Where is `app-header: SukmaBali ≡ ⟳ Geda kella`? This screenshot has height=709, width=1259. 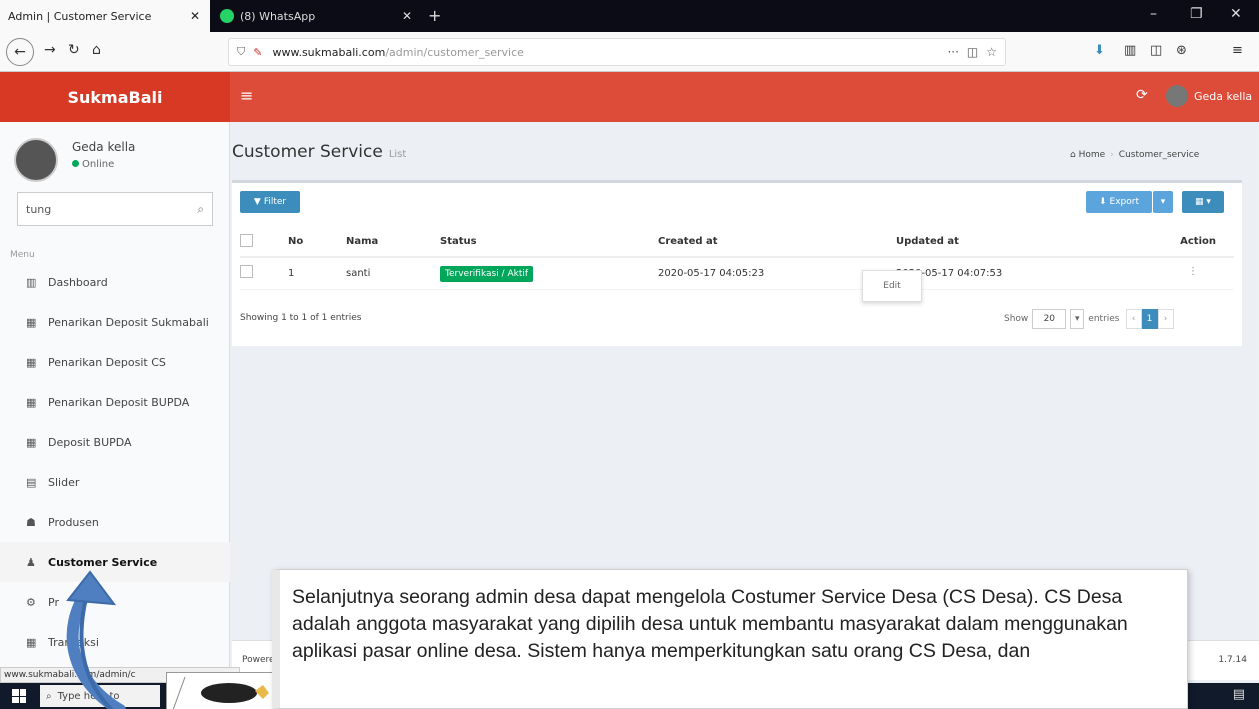
app-header: SukmaBali ≡ ⟳ Geda kella is located at coordinates (629, 97).